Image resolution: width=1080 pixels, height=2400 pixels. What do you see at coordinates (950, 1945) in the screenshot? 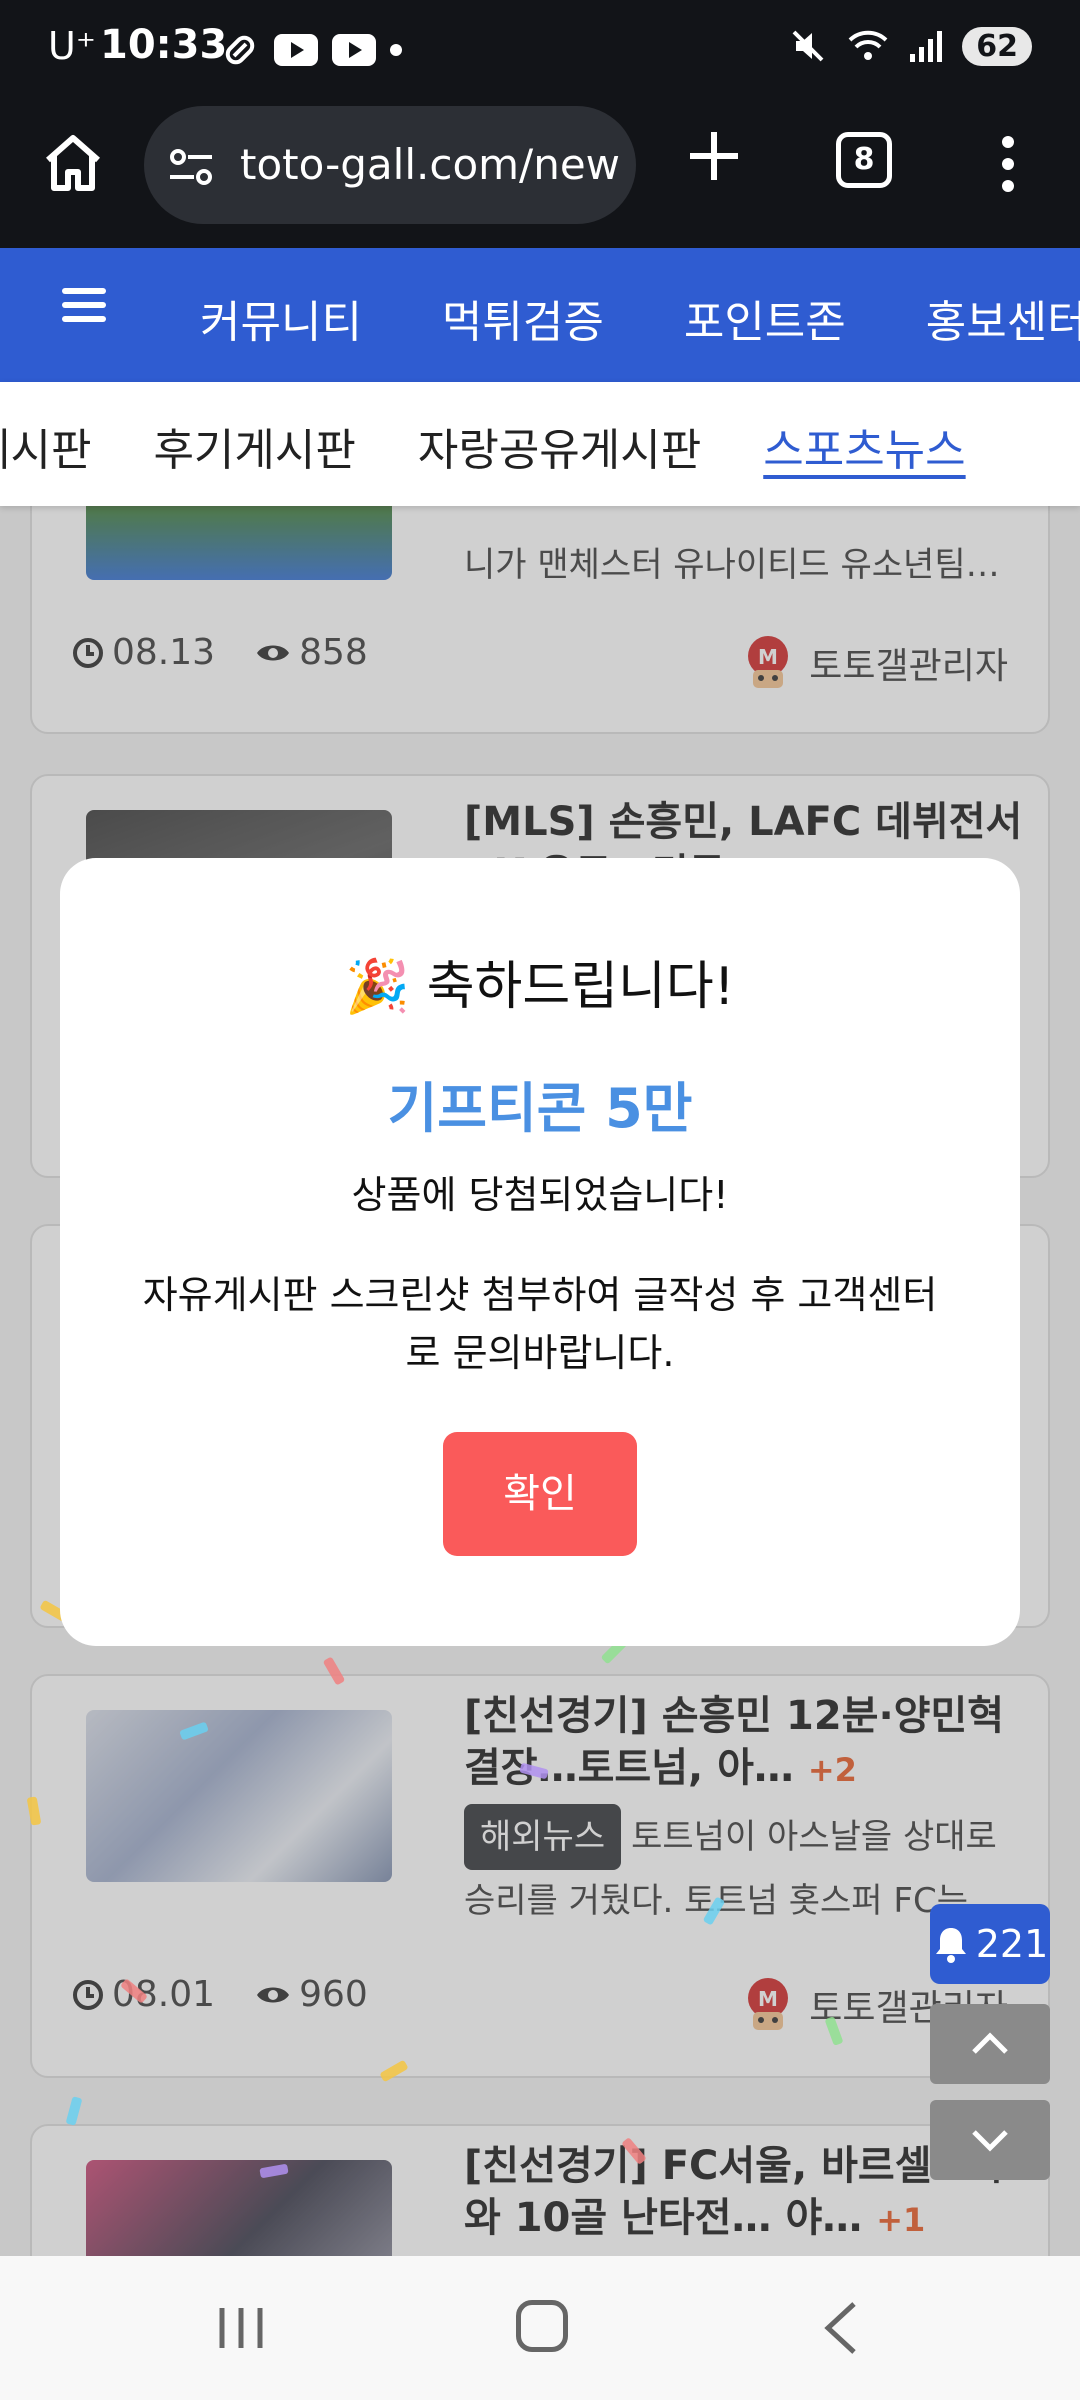
I see `bell-icon` at bounding box center [950, 1945].